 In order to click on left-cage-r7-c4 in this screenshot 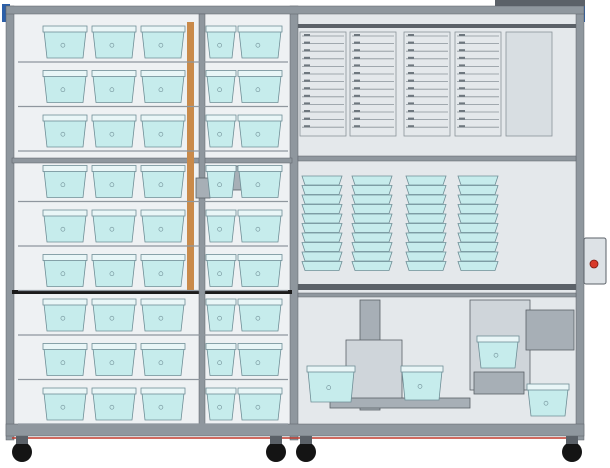, I will do `click(221, 315)`.